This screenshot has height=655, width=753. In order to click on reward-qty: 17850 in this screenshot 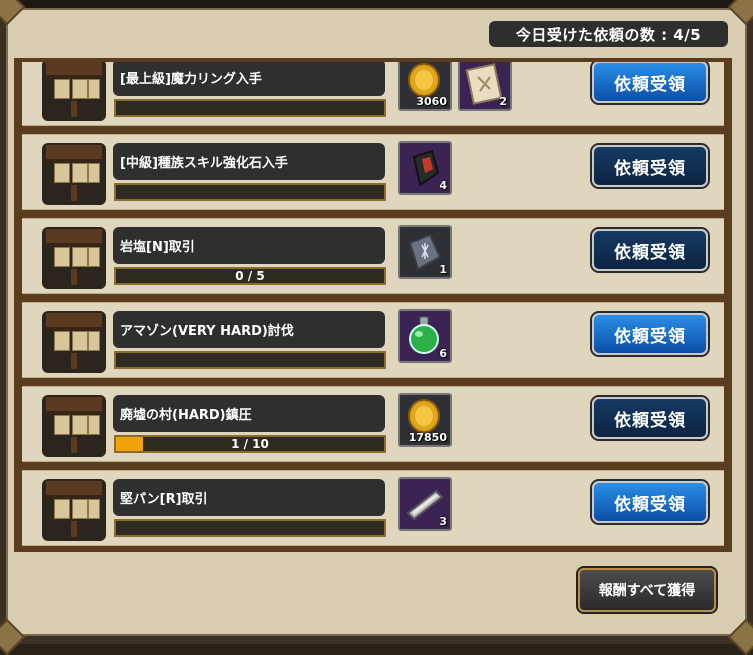, I will do `click(427, 437)`.